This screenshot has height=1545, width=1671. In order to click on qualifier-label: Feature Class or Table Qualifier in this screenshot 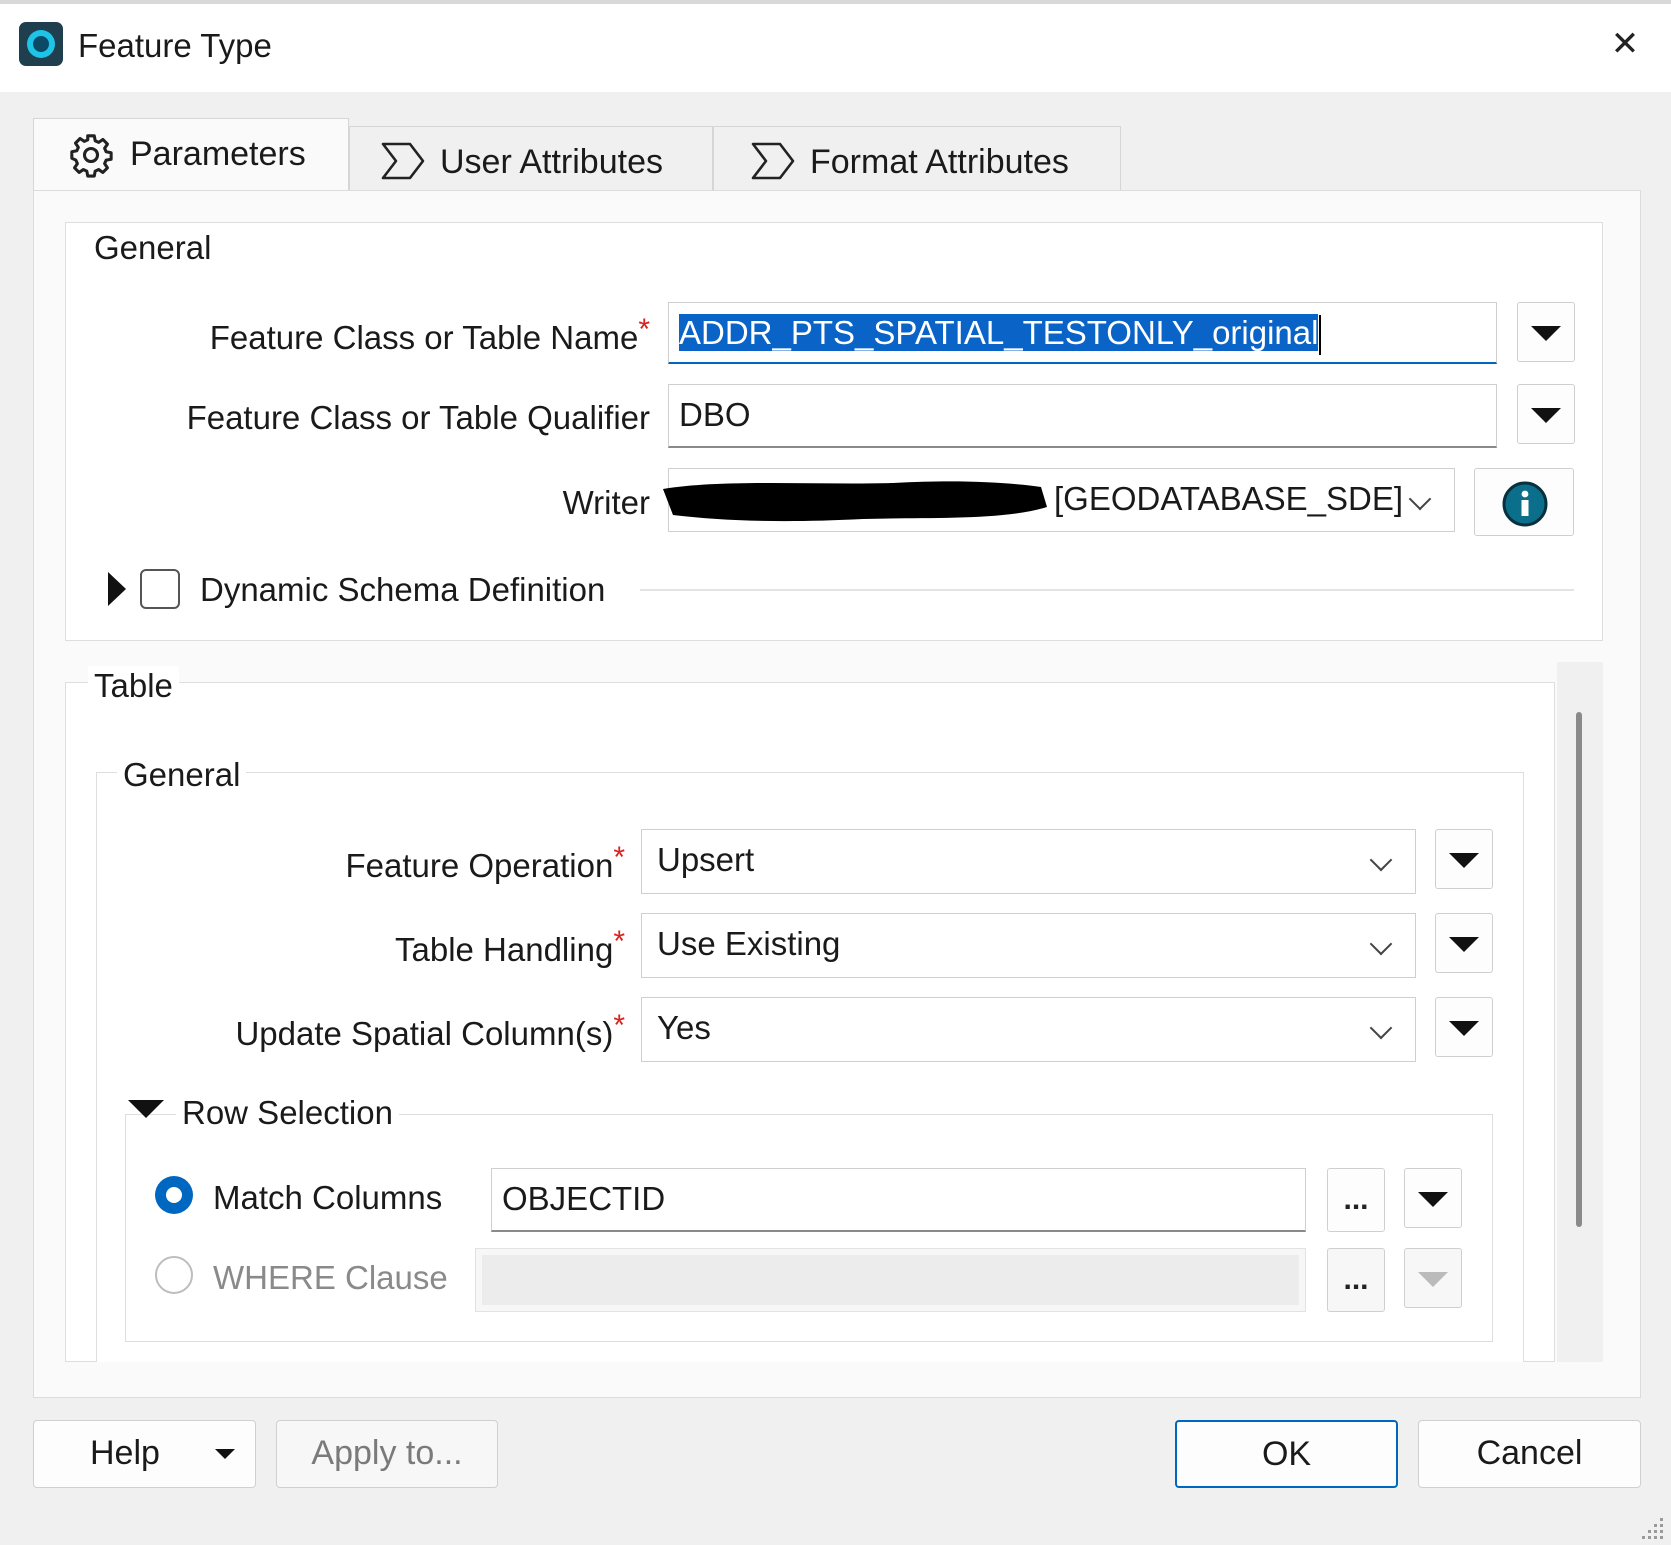, I will do `click(418, 417)`.